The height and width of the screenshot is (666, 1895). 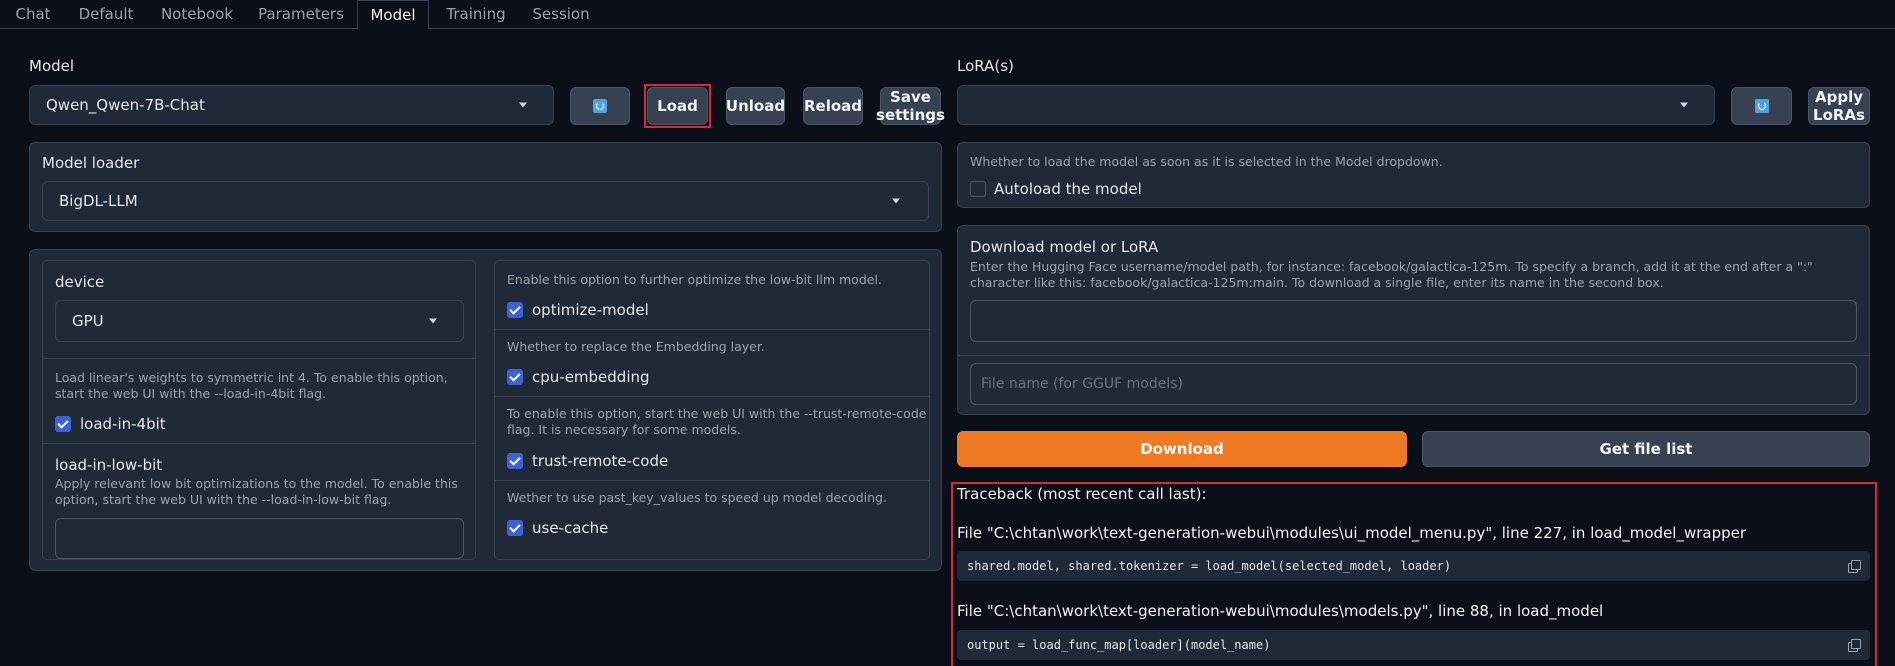 I want to click on download-filename-input: File name (for GGUF models), so click(x=1413, y=384).